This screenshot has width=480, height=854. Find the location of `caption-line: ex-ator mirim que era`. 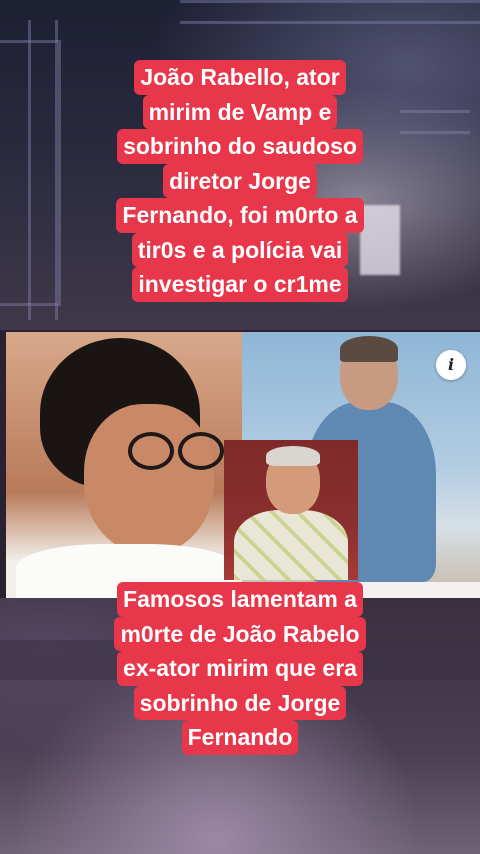

caption-line: ex-ator mirim que era is located at coordinates (240, 668).